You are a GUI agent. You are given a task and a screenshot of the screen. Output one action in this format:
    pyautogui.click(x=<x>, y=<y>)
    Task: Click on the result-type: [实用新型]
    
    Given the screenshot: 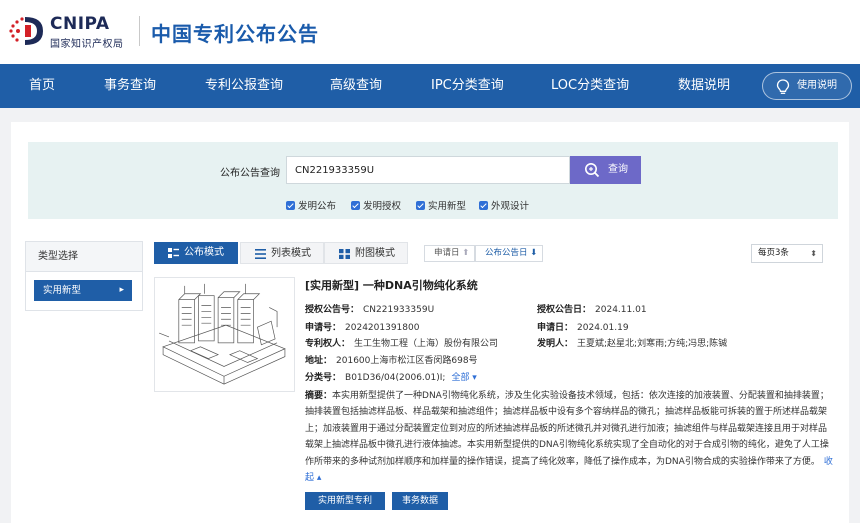 What is the action you would take?
    pyautogui.click(x=332, y=285)
    